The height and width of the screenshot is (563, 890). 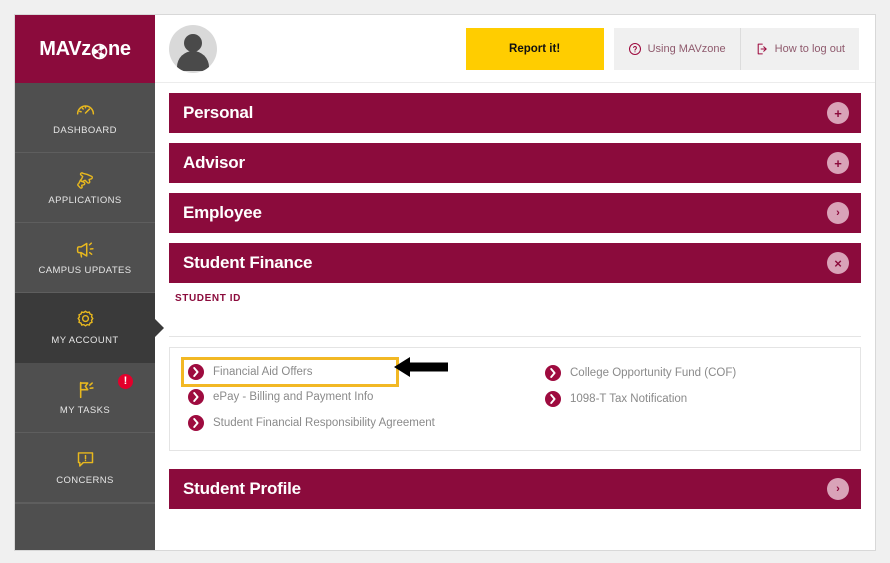 What do you see at coordinates (208, 298) in the screenshot?
I see `student-id-label: STUDENT ID` at bounding box center [208, 298].